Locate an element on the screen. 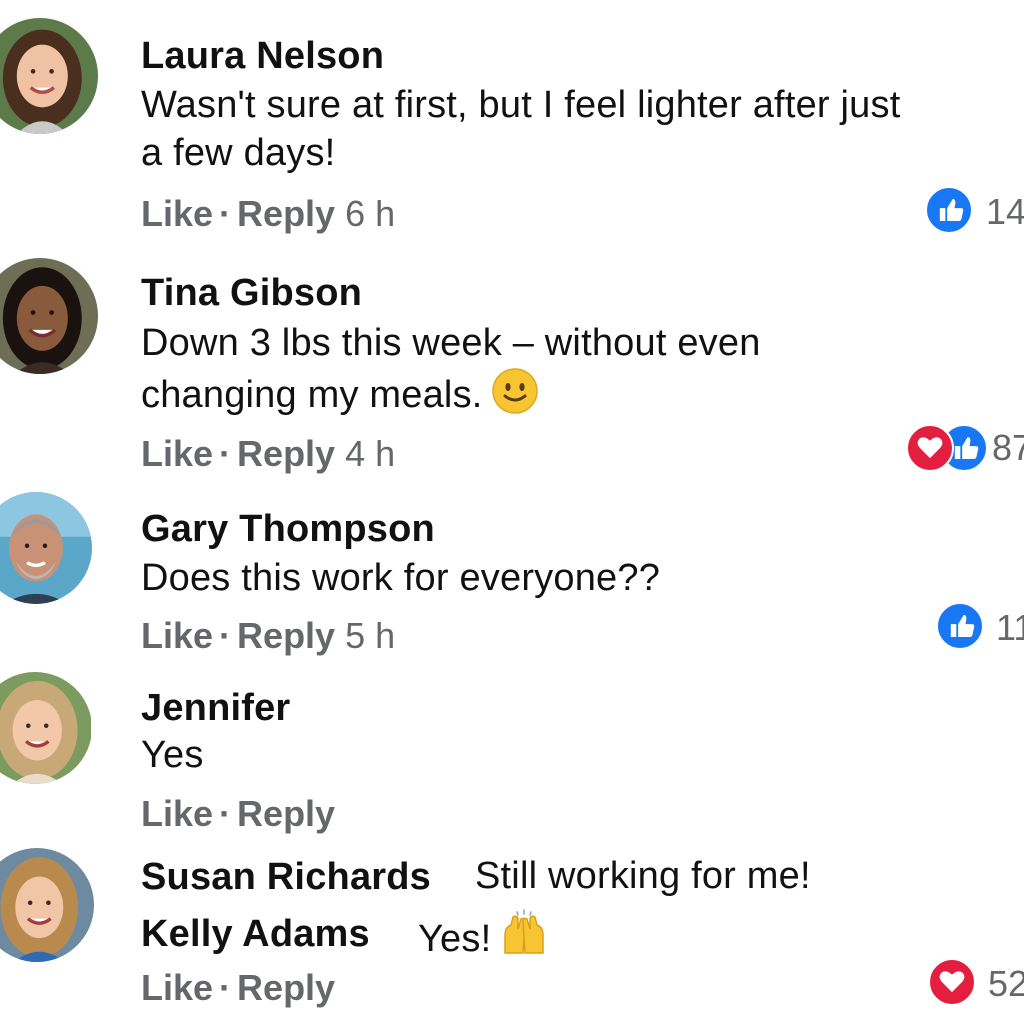 This screenshot has height=1024, width=1024. reply-text: Yes! is located at coordinates (455, 939).